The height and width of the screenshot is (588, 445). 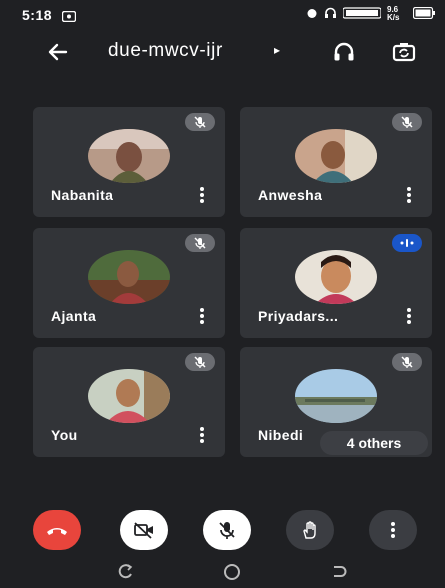 I want to click on battery-icon, so click(x=423, y=14).